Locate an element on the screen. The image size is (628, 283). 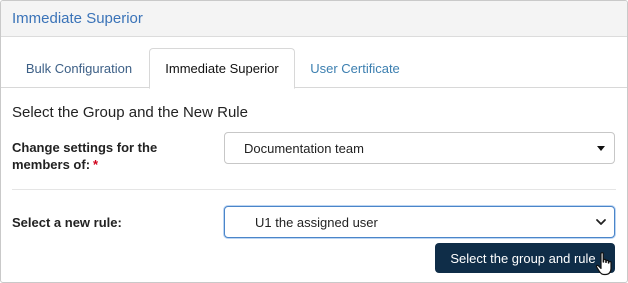
group-label: Change settings for the members of: * is located at coordinates (107, 156).